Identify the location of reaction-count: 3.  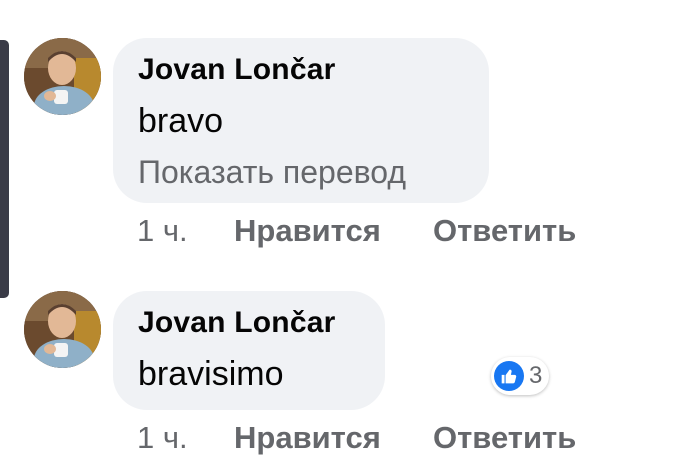
(536, 375).